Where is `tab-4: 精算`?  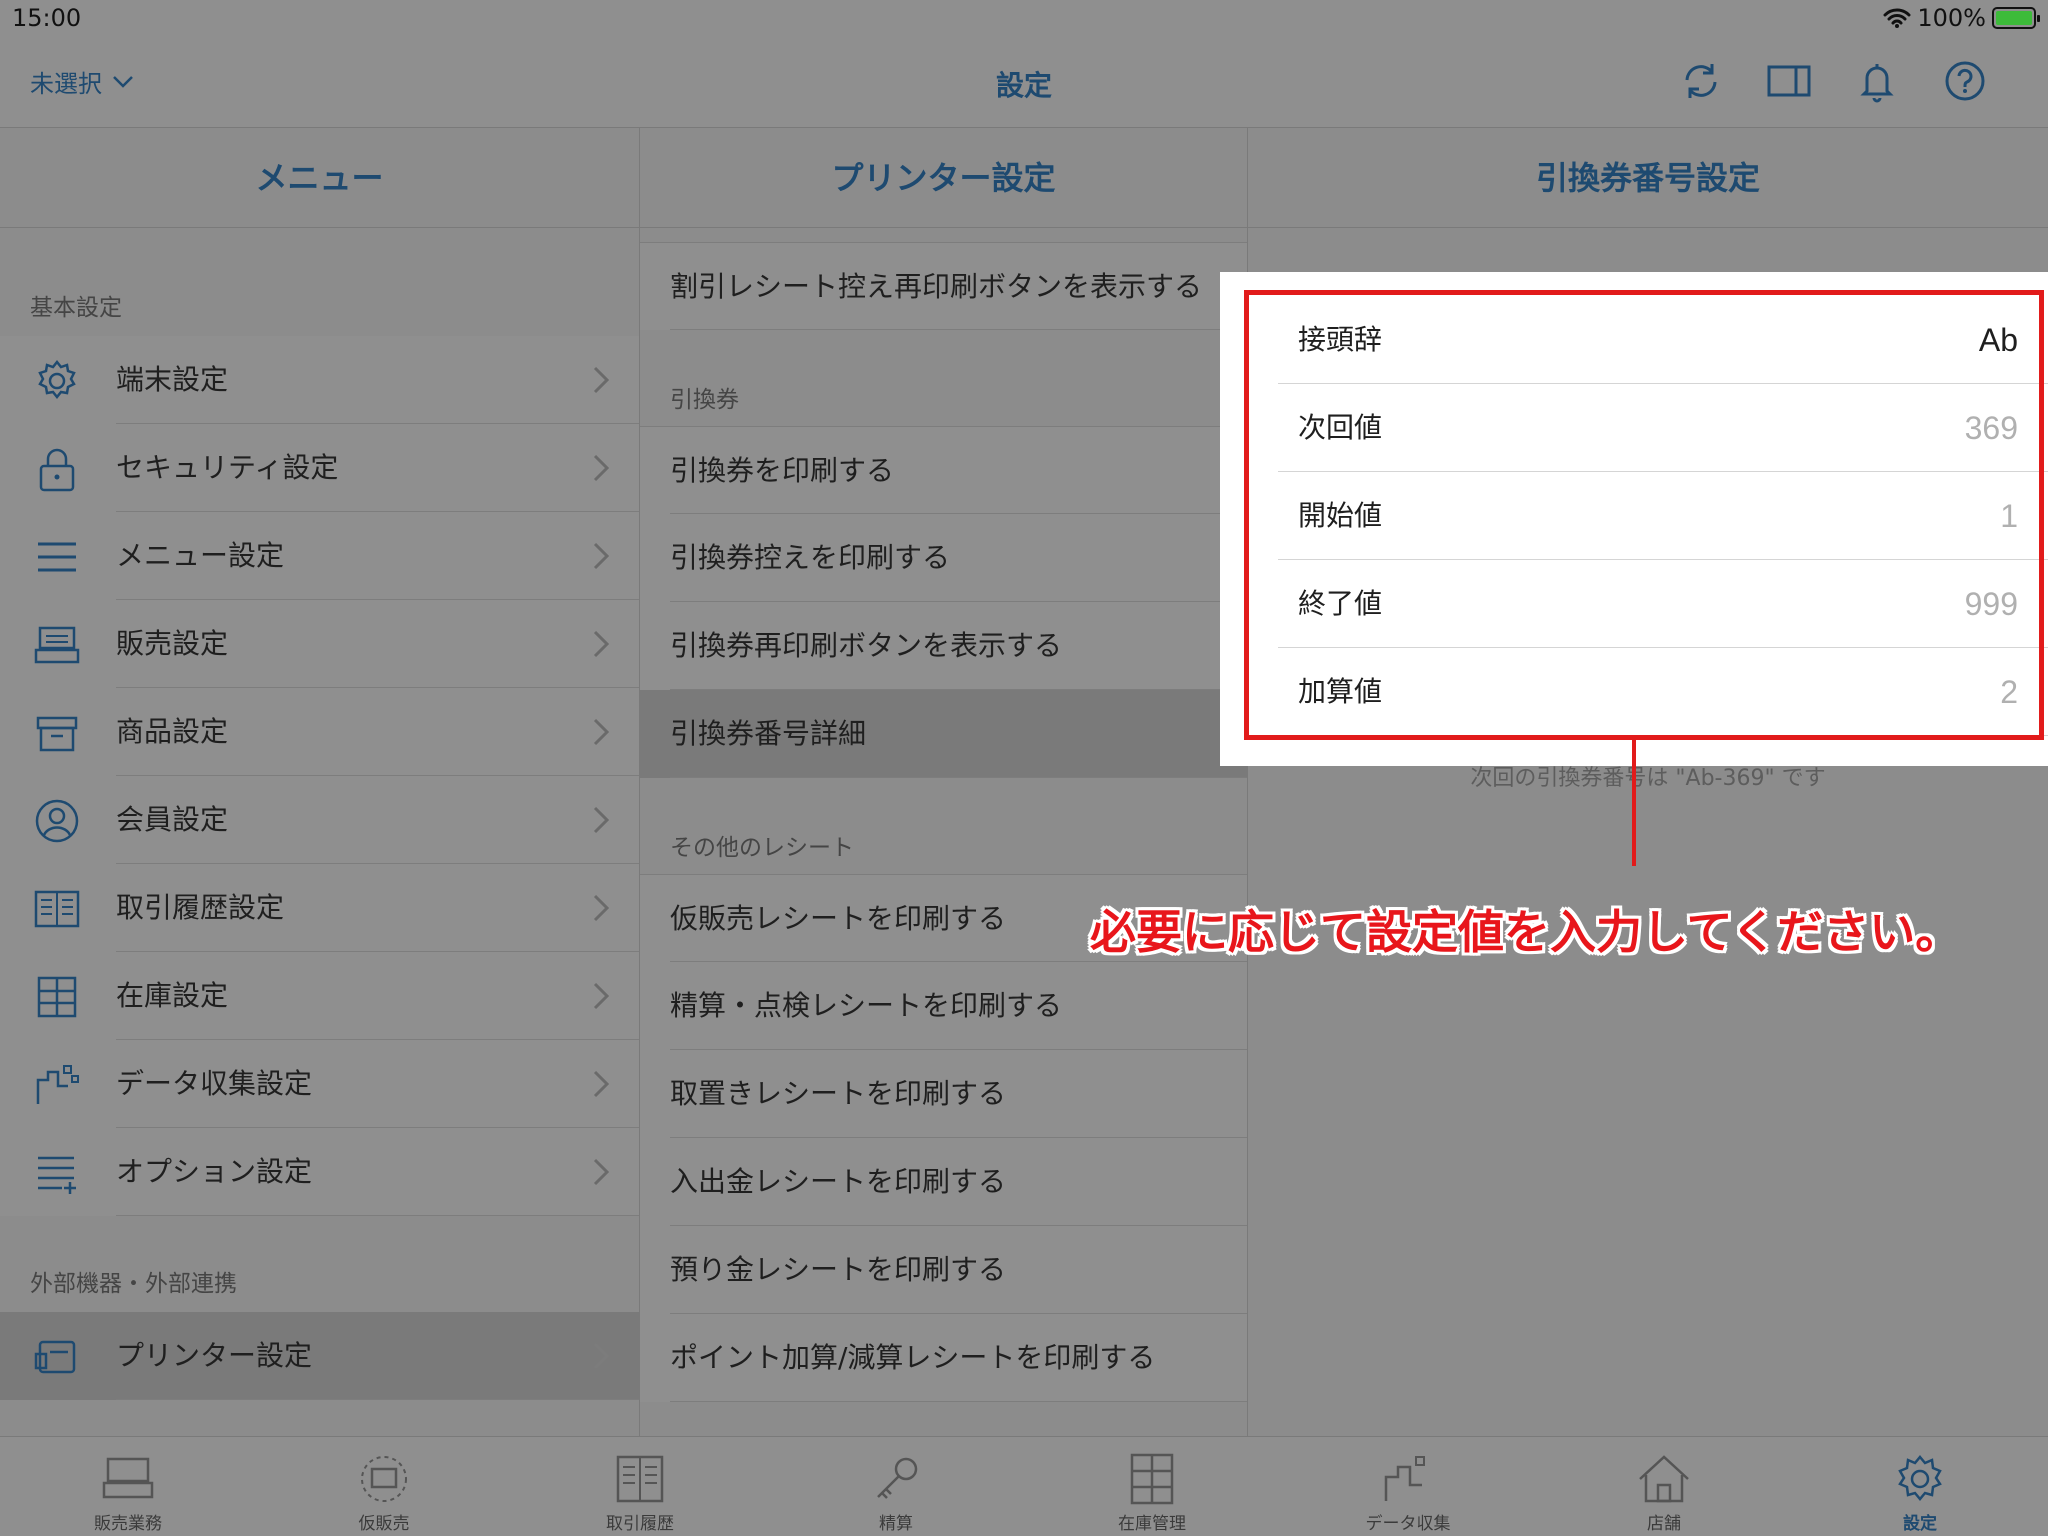
tab-4: 精算 is located at coordinates (896, 1486).